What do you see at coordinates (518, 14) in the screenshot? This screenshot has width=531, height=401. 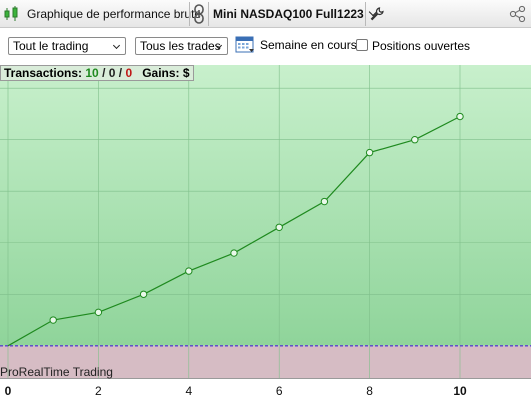 I see `network-icon` at bounding box center [518, 14].